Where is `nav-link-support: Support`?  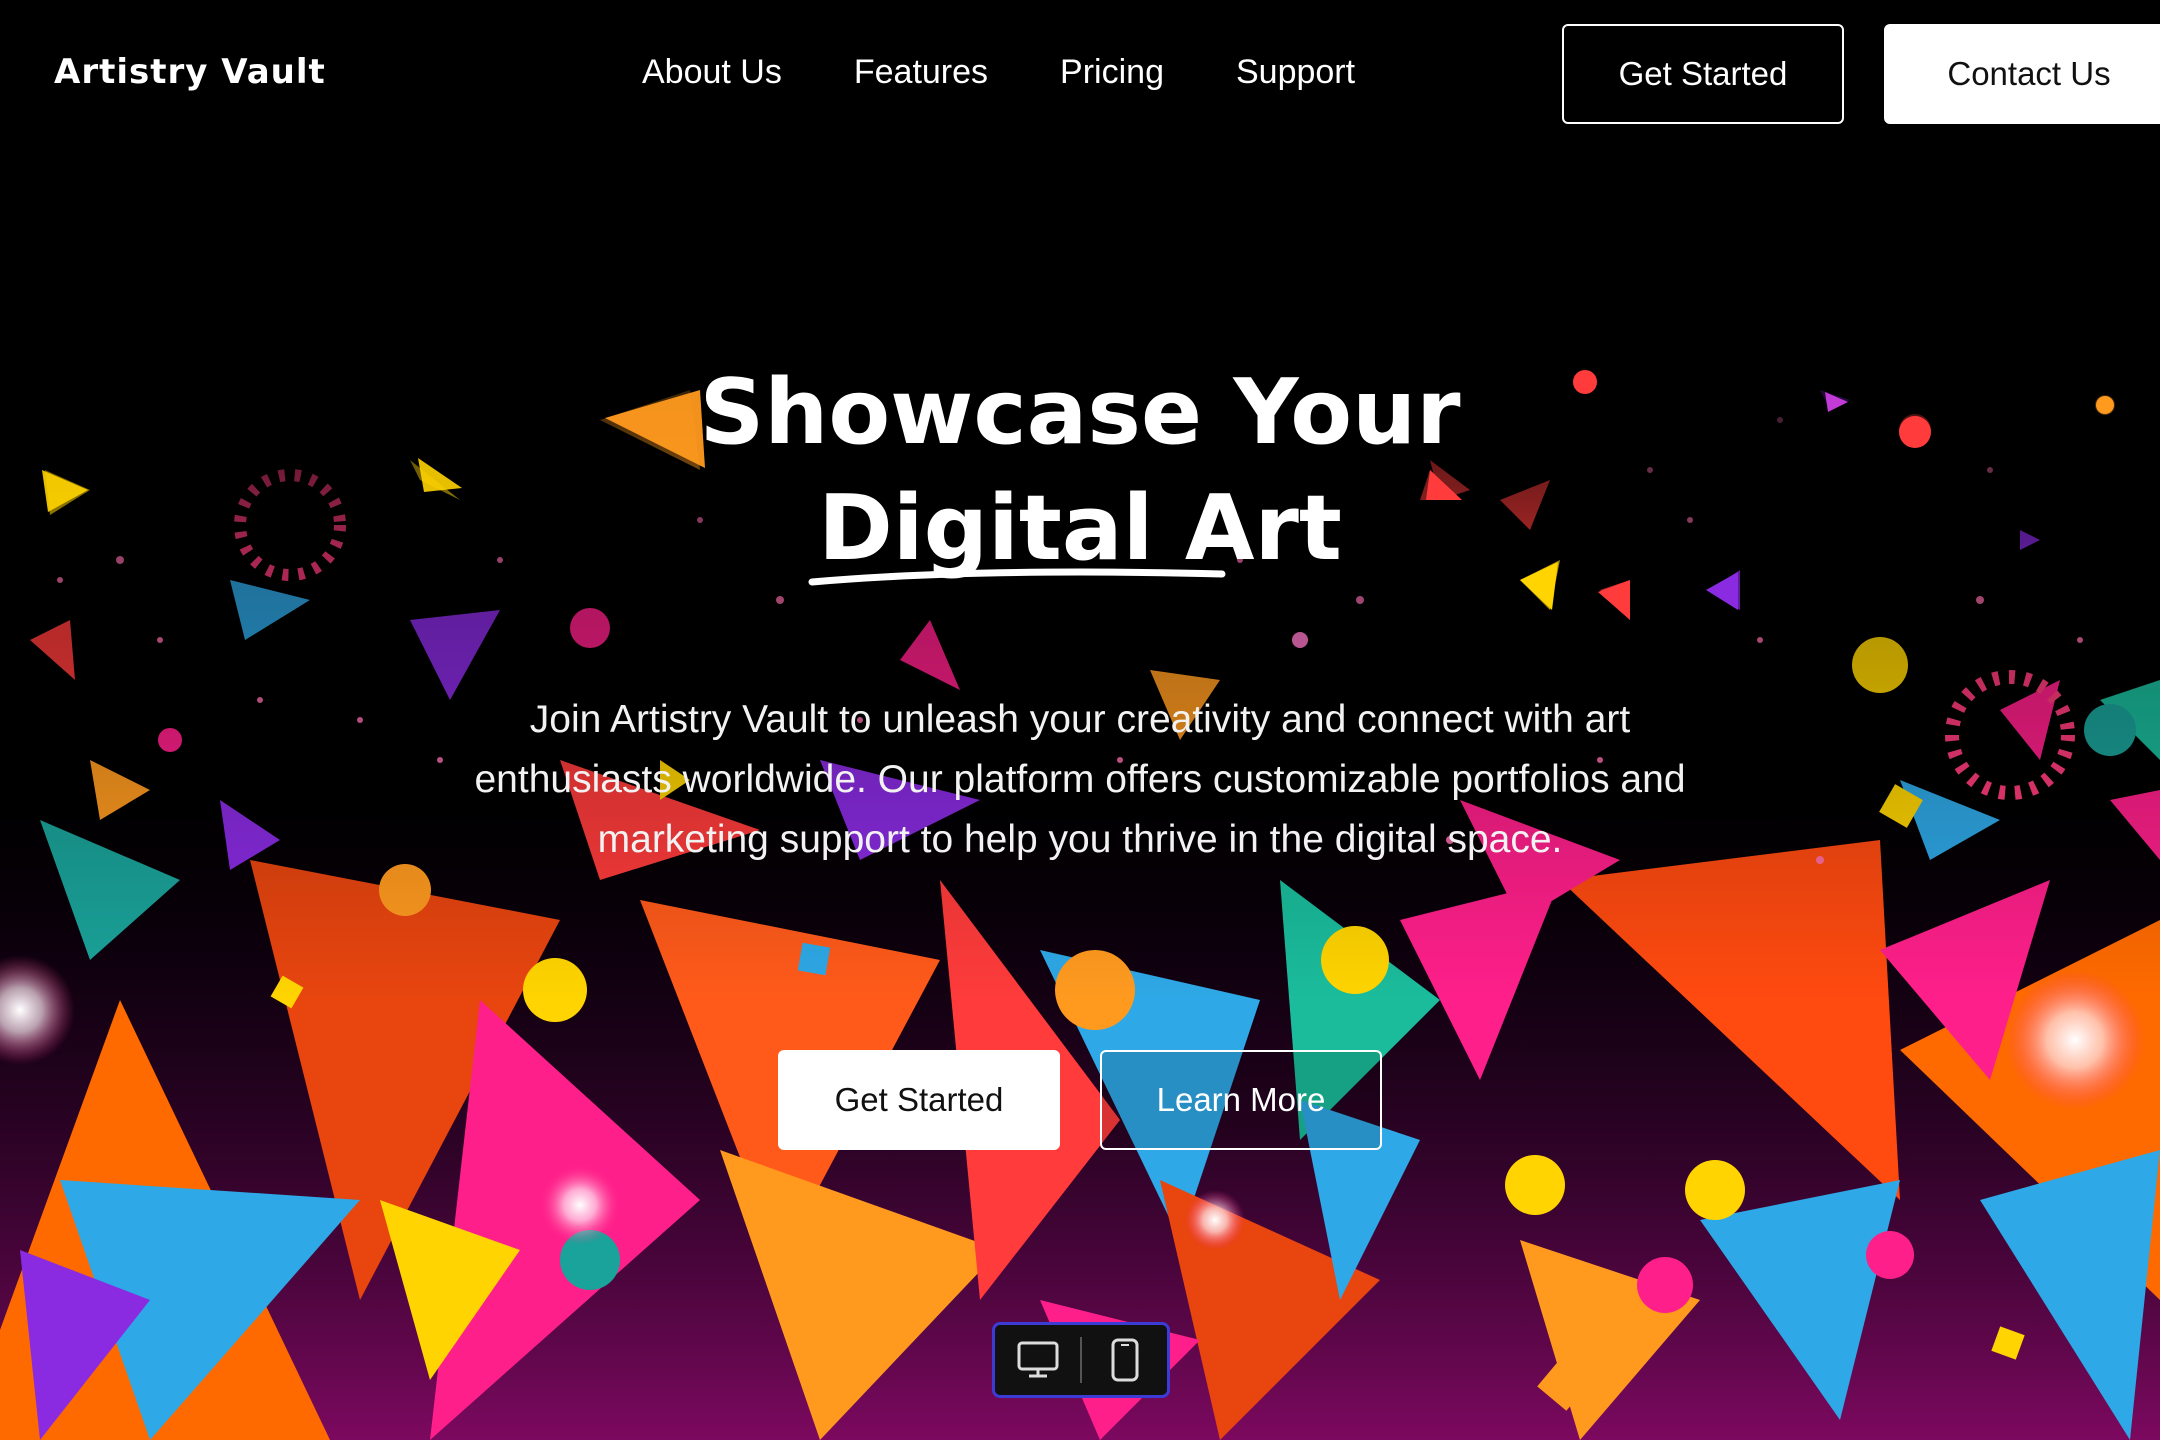
nav-link-support: Support is located at coordinates (1295, 72).